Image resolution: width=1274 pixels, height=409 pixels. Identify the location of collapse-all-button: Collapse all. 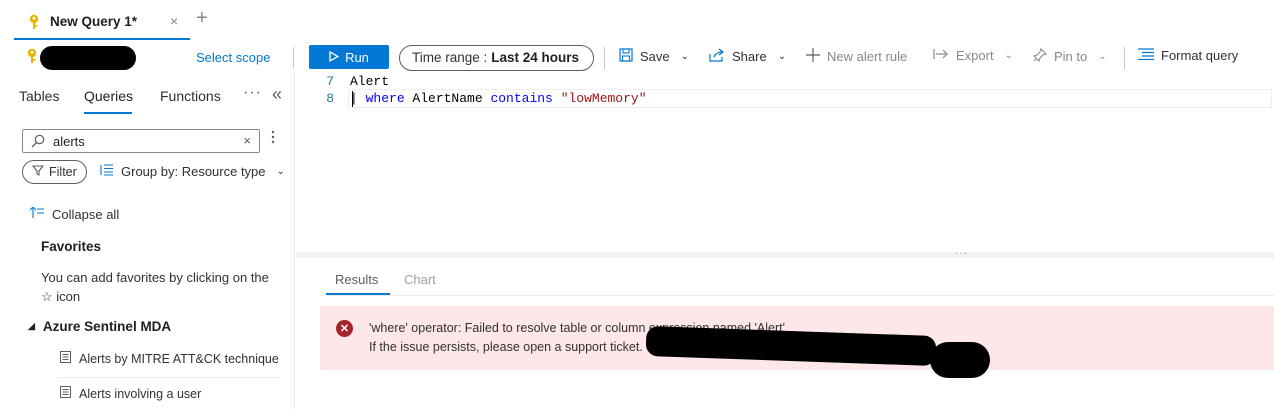
(74, 214).